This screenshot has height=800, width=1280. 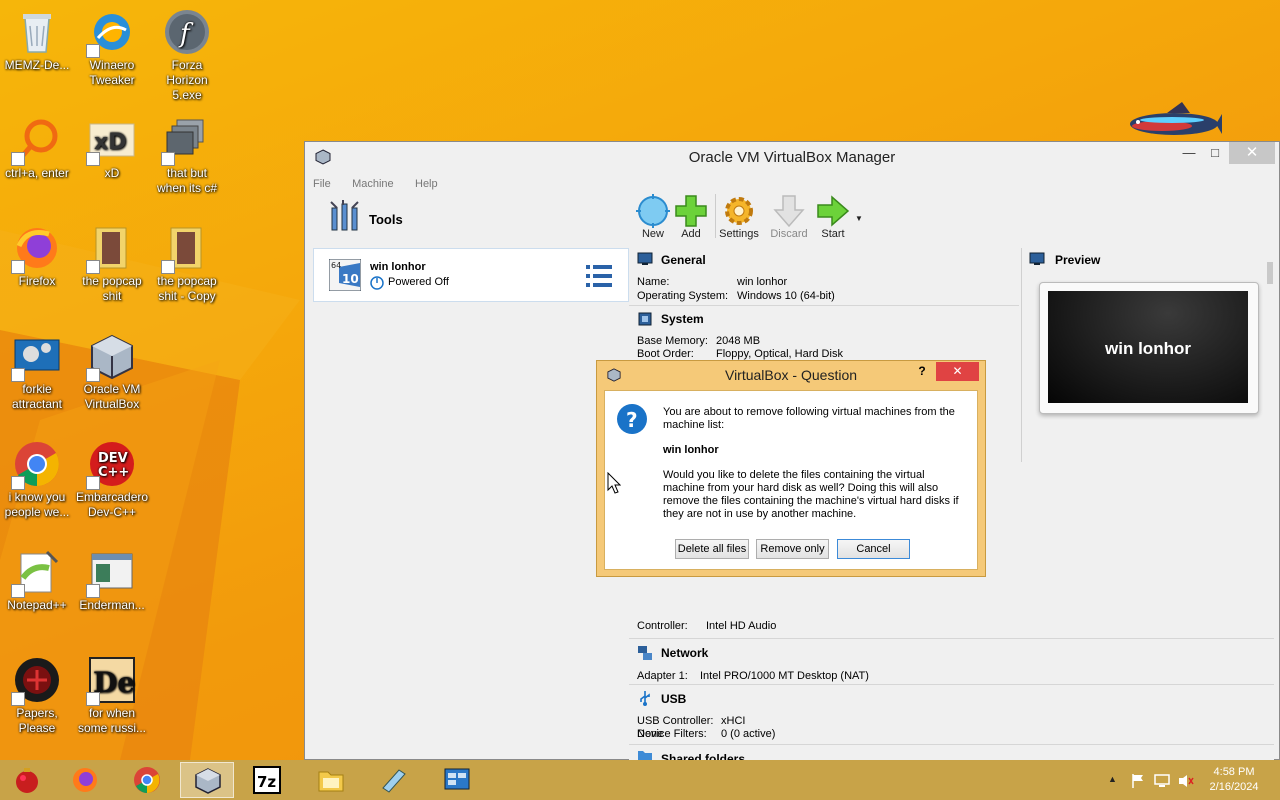 I want to click on start-orb-button, so click(x=27, y=780).